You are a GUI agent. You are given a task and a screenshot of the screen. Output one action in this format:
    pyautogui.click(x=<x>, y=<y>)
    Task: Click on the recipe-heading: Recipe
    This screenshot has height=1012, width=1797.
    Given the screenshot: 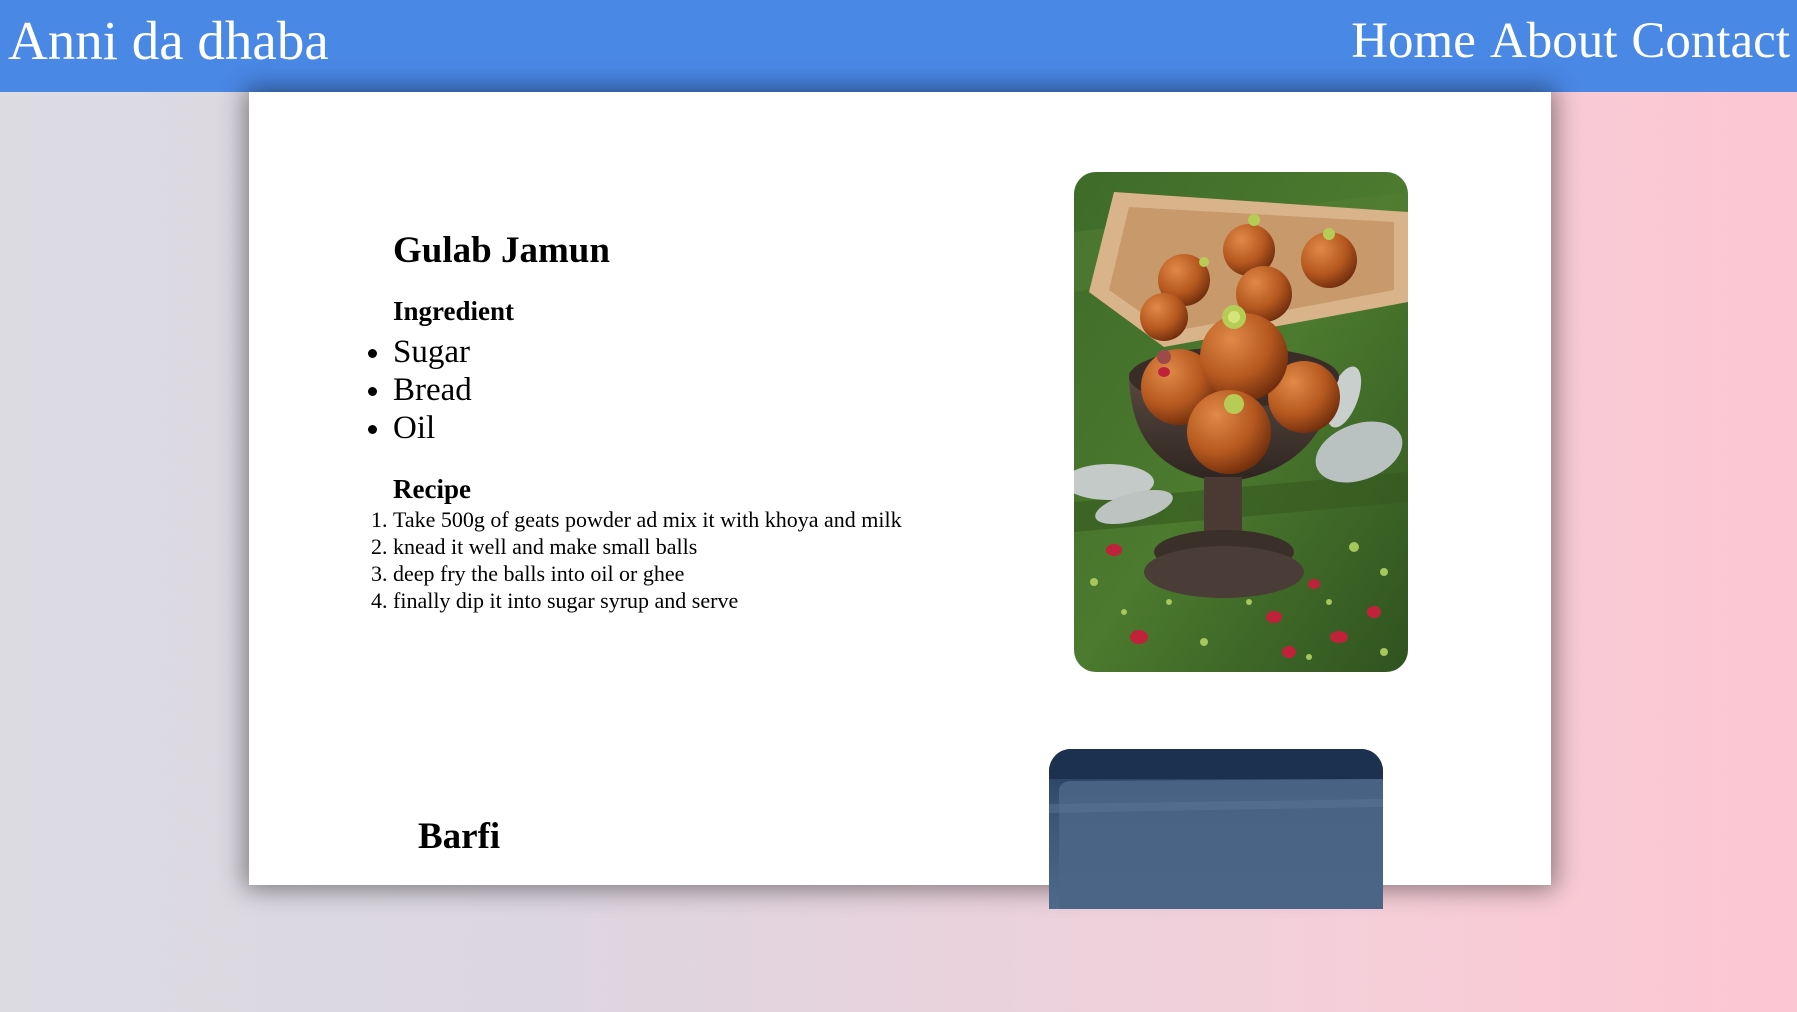 What is the action you would take?
    pyautogui.click(x=432, y=489)
    